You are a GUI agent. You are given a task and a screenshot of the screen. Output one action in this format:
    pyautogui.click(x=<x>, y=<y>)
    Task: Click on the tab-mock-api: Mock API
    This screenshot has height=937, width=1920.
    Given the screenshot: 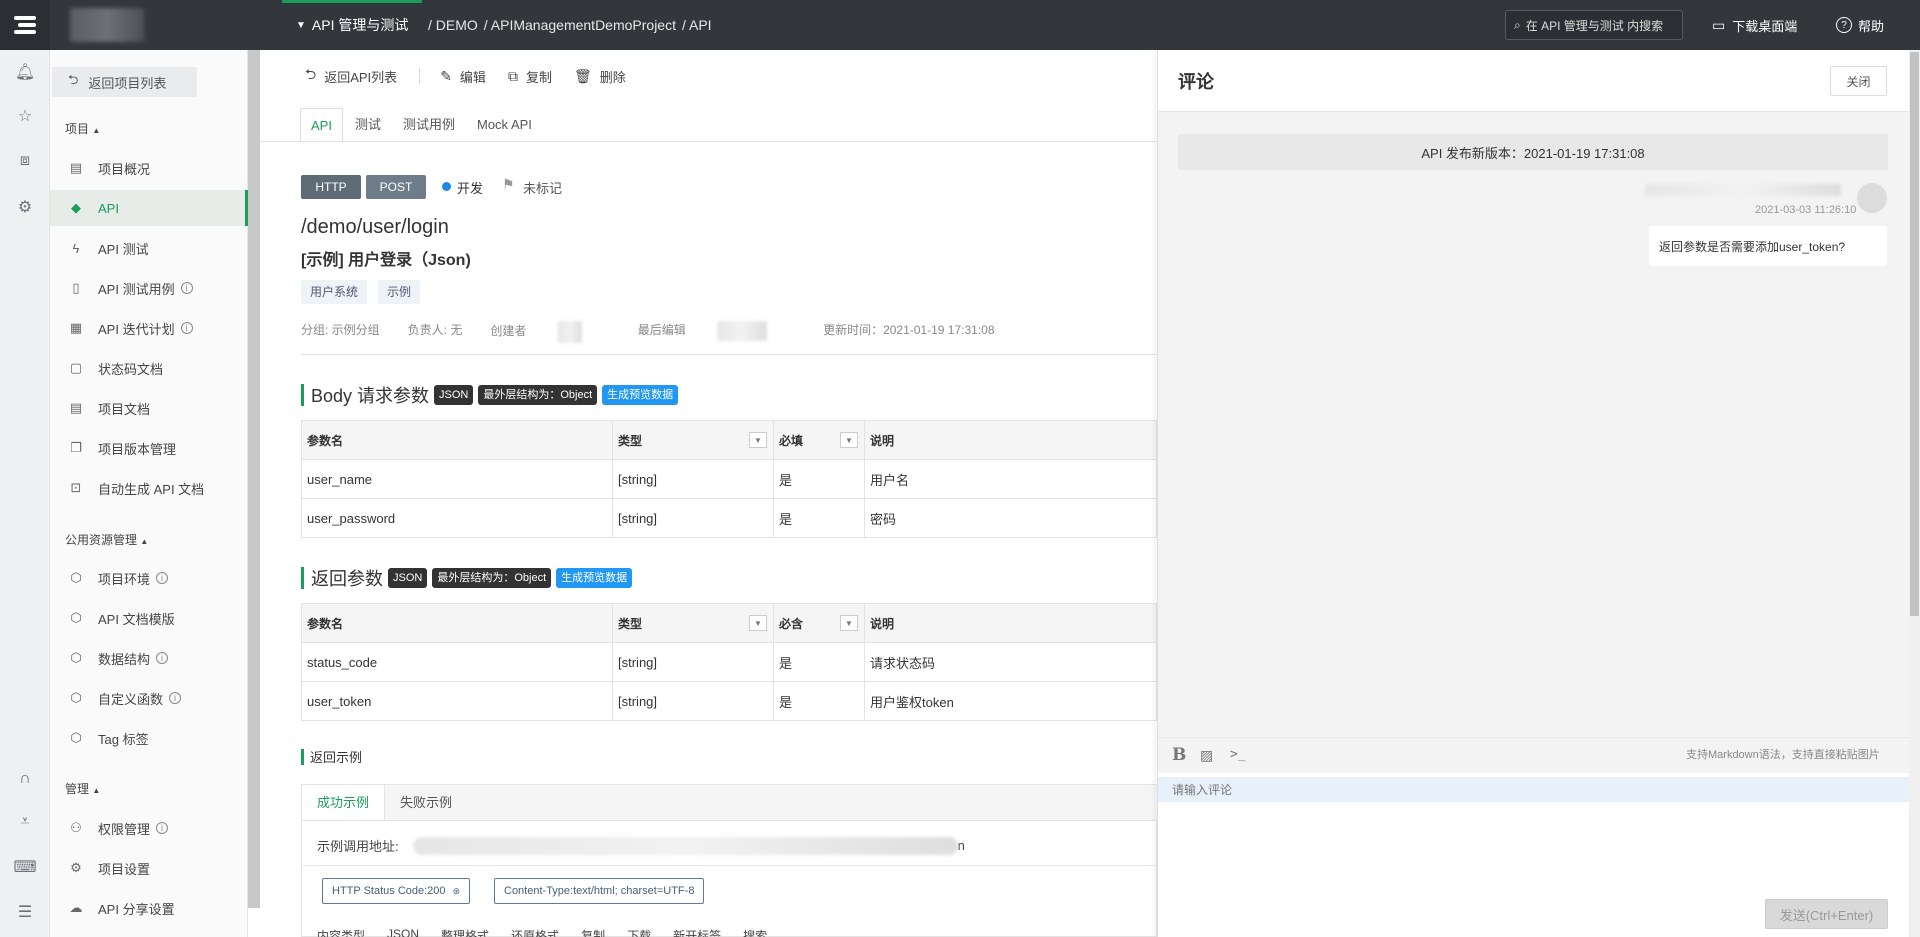 What is the action you would take?
    pyautogui.click(x=504, y=125)
    